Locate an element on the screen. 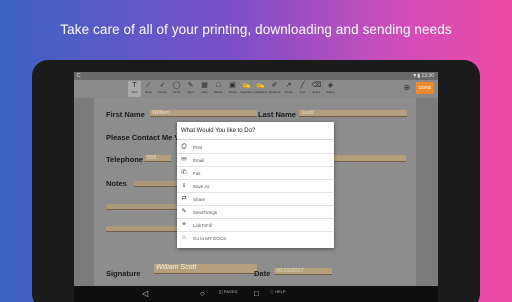 The image size is (512, 302). option-print: ⎙ Print is located at coordinates (255, 147).